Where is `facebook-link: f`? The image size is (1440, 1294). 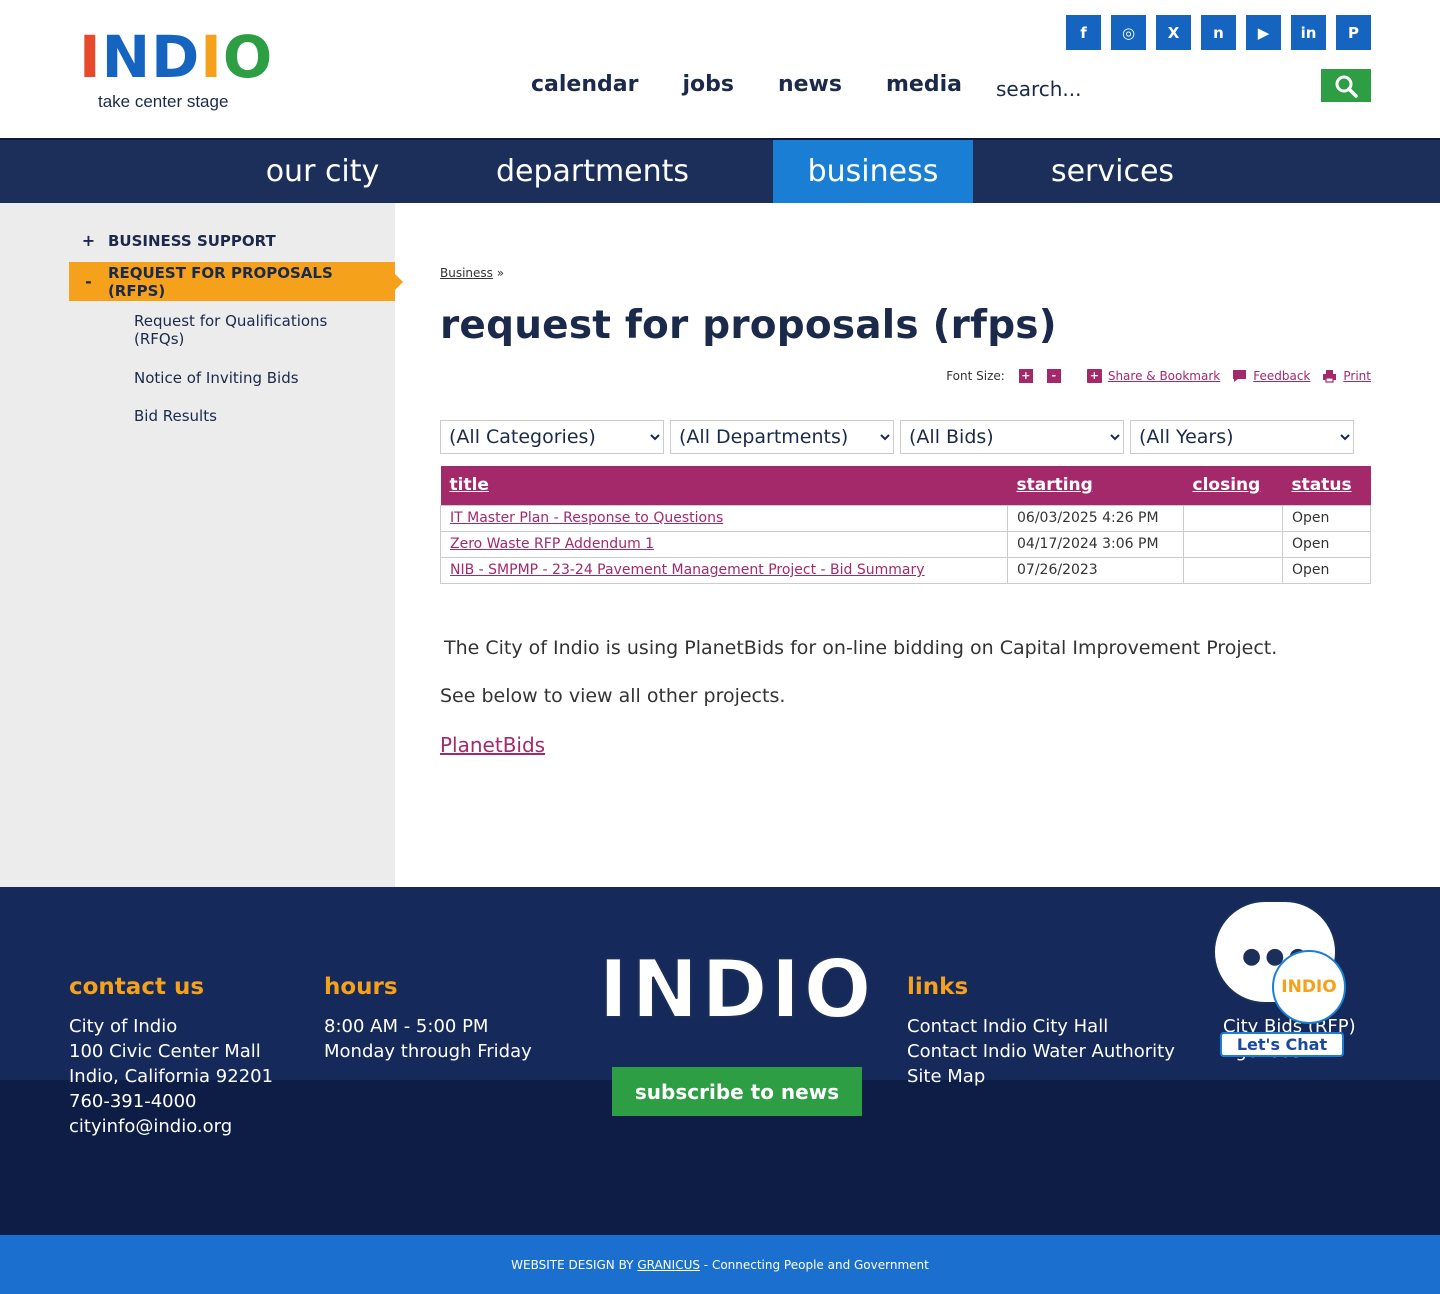
facebook-link: f is located at coordinates (1083, 32).